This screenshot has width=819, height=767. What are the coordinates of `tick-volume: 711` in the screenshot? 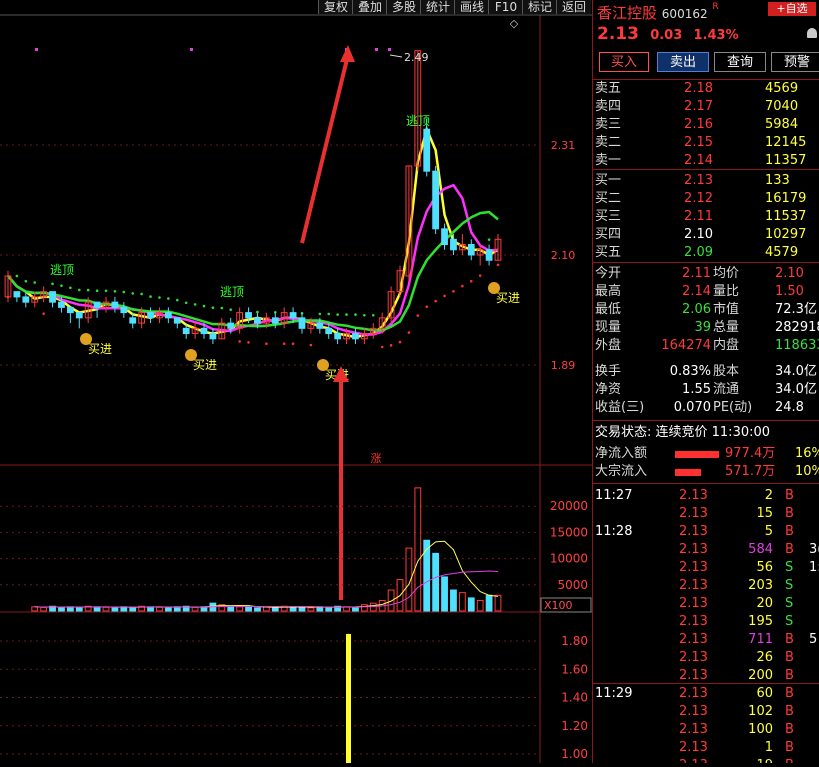 It's located at (760, 639).